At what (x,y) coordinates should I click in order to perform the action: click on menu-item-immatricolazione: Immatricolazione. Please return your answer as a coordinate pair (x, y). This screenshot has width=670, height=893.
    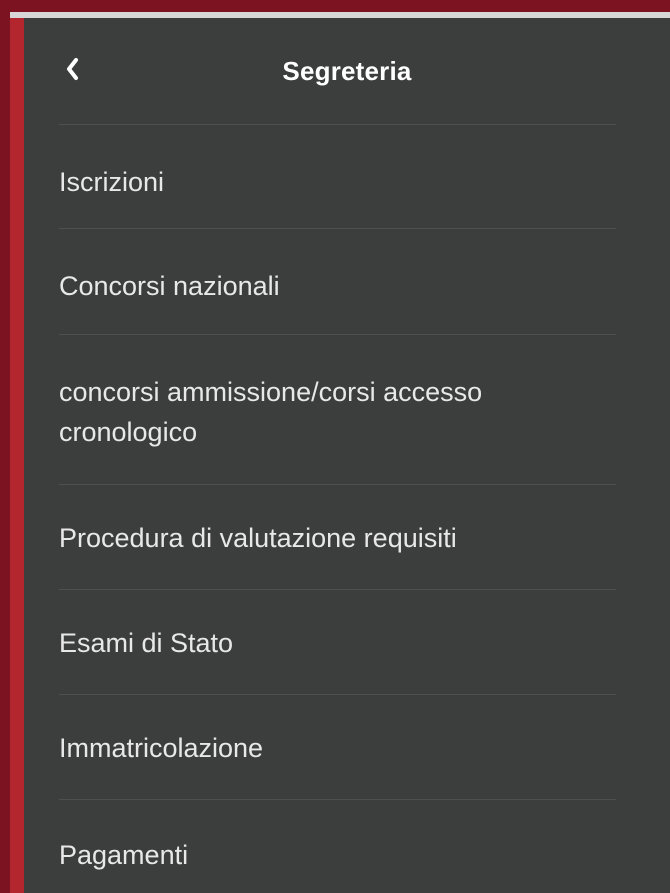
    Looking at the image, I should click on (337, 748).